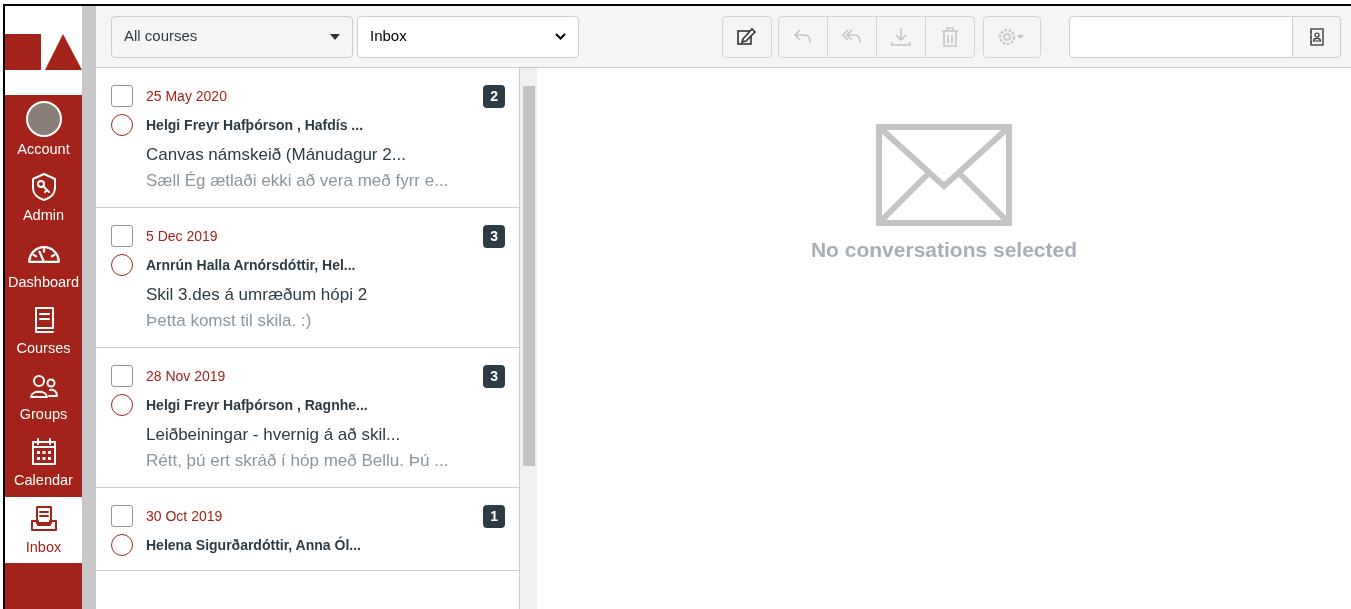  I want to click on address-book-button, so click(1317, 36).